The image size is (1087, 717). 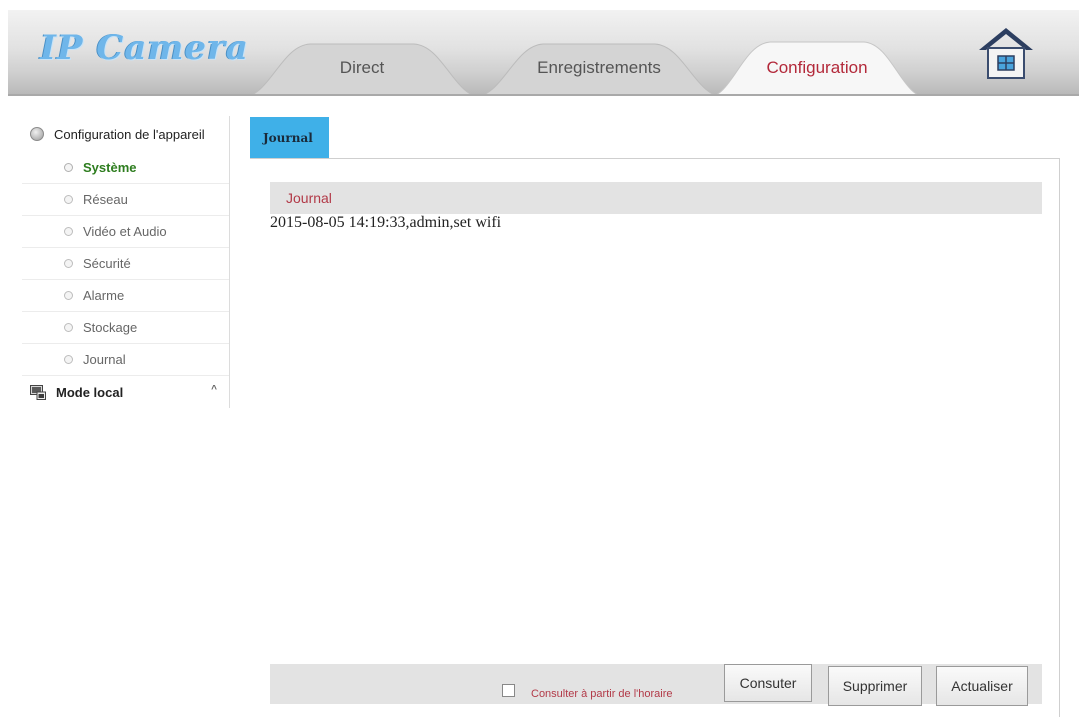 I want to click on sidebar-item-journal: Journal, so click(x=125, y=360).